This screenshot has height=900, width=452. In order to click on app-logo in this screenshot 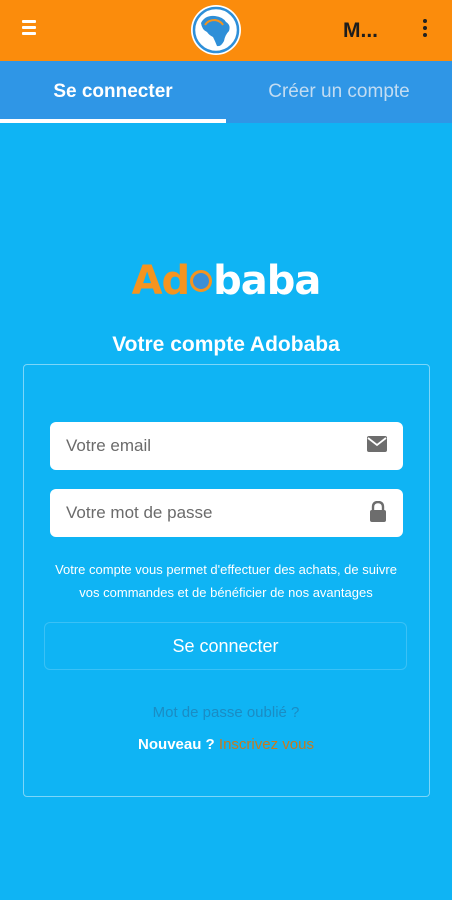, I will do `click(216, 30)`.